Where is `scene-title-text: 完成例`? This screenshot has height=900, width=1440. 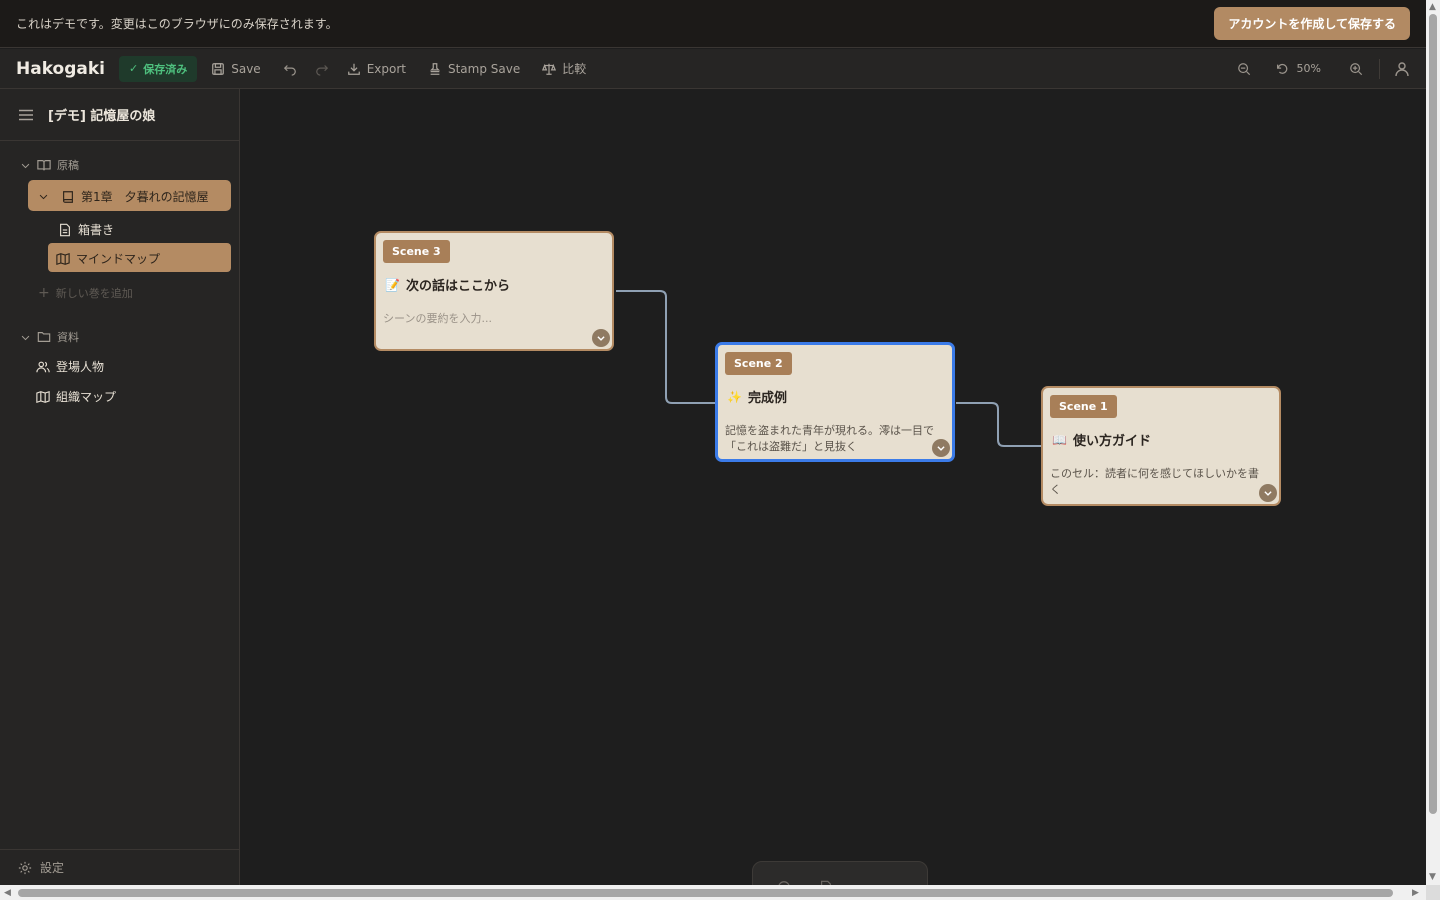
scene-title-text: 完成例 is located at coordinates (767, 398).